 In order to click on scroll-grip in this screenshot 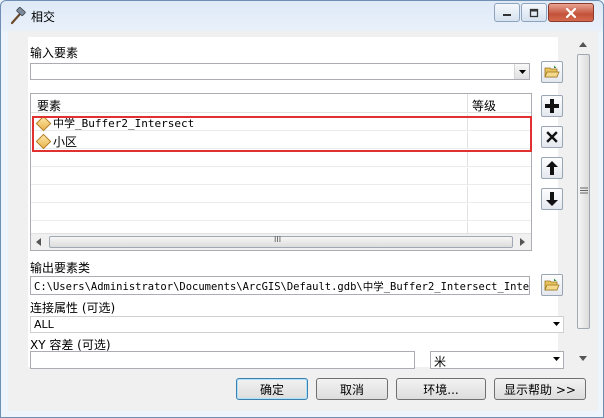, I will do `click(584, 190)`.